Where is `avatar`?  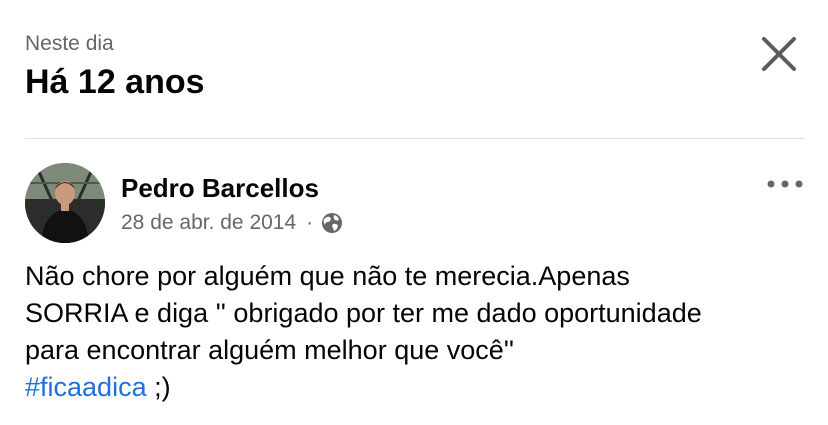 avatar is located at coordinates (65, 203).